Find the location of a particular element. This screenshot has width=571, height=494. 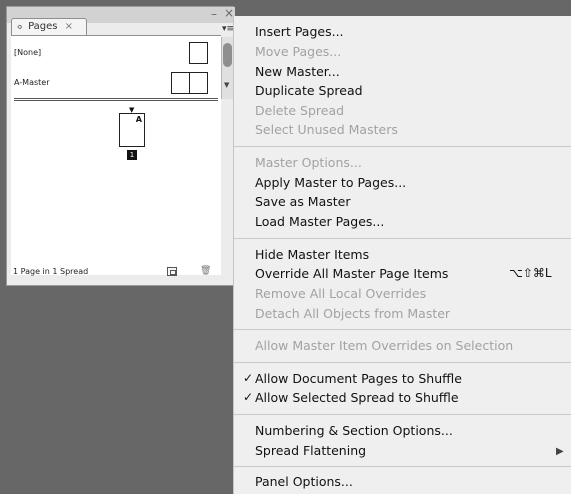

master-row-none: [None] is located at coordinates (116, 53).